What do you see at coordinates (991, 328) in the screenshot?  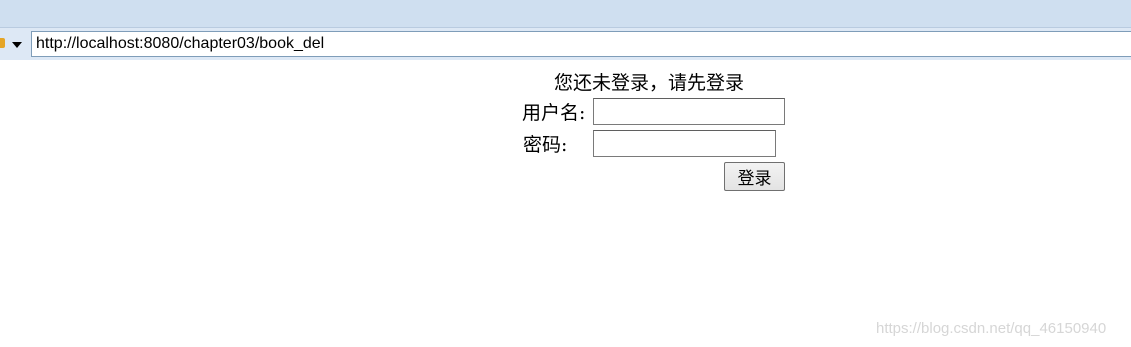 I see `watermark-text: https://blog.csdn.net/qq_46150940` at bounding box center [991, 328].